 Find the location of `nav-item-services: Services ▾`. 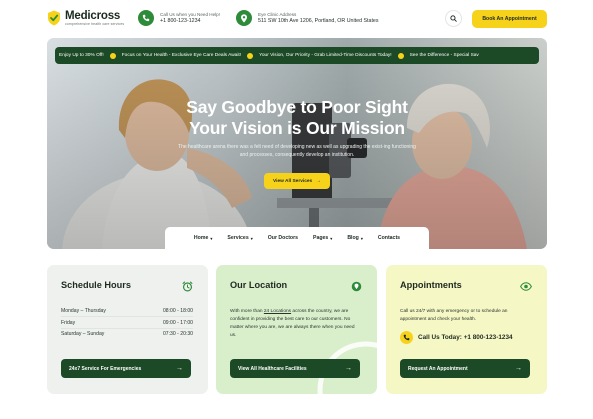

nav-item-services: Services ▾ is located at coordinates (239, 238).